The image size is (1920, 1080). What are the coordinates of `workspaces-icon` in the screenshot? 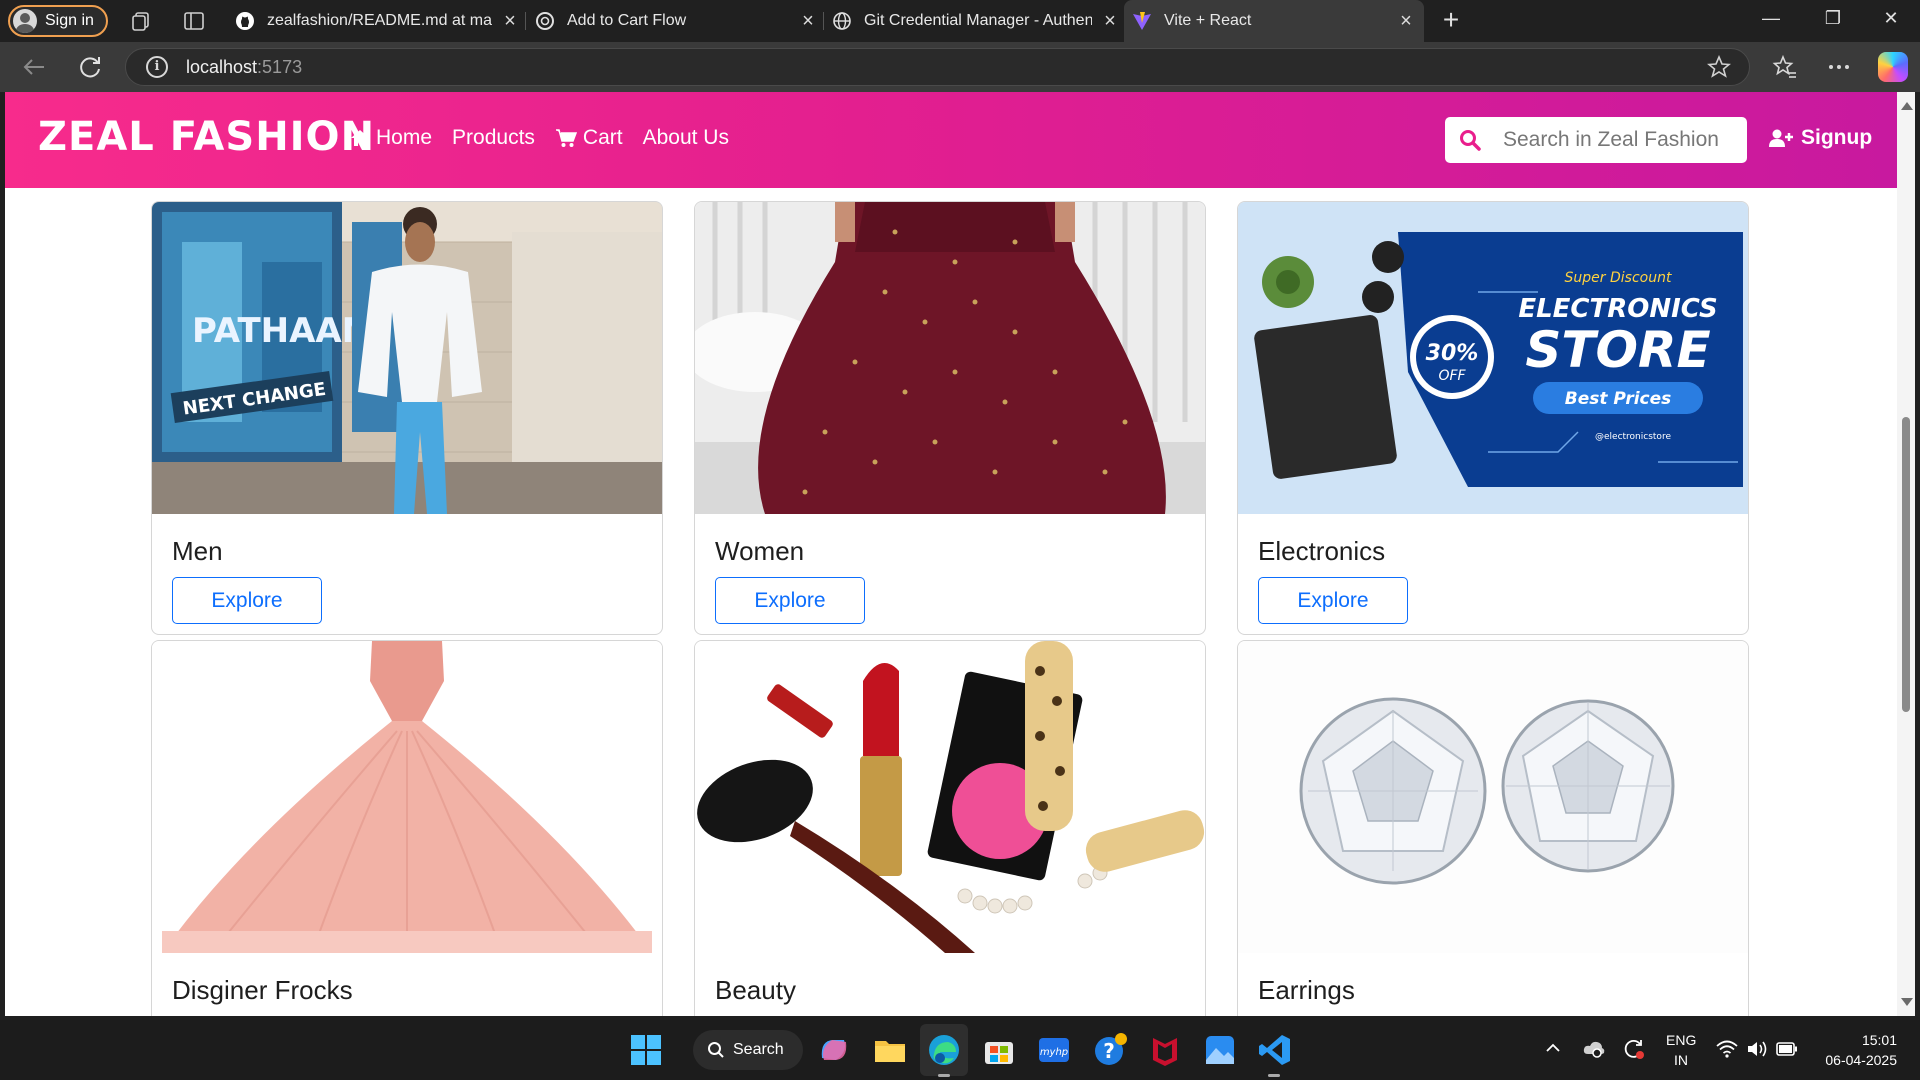 It's located at (141, 21).